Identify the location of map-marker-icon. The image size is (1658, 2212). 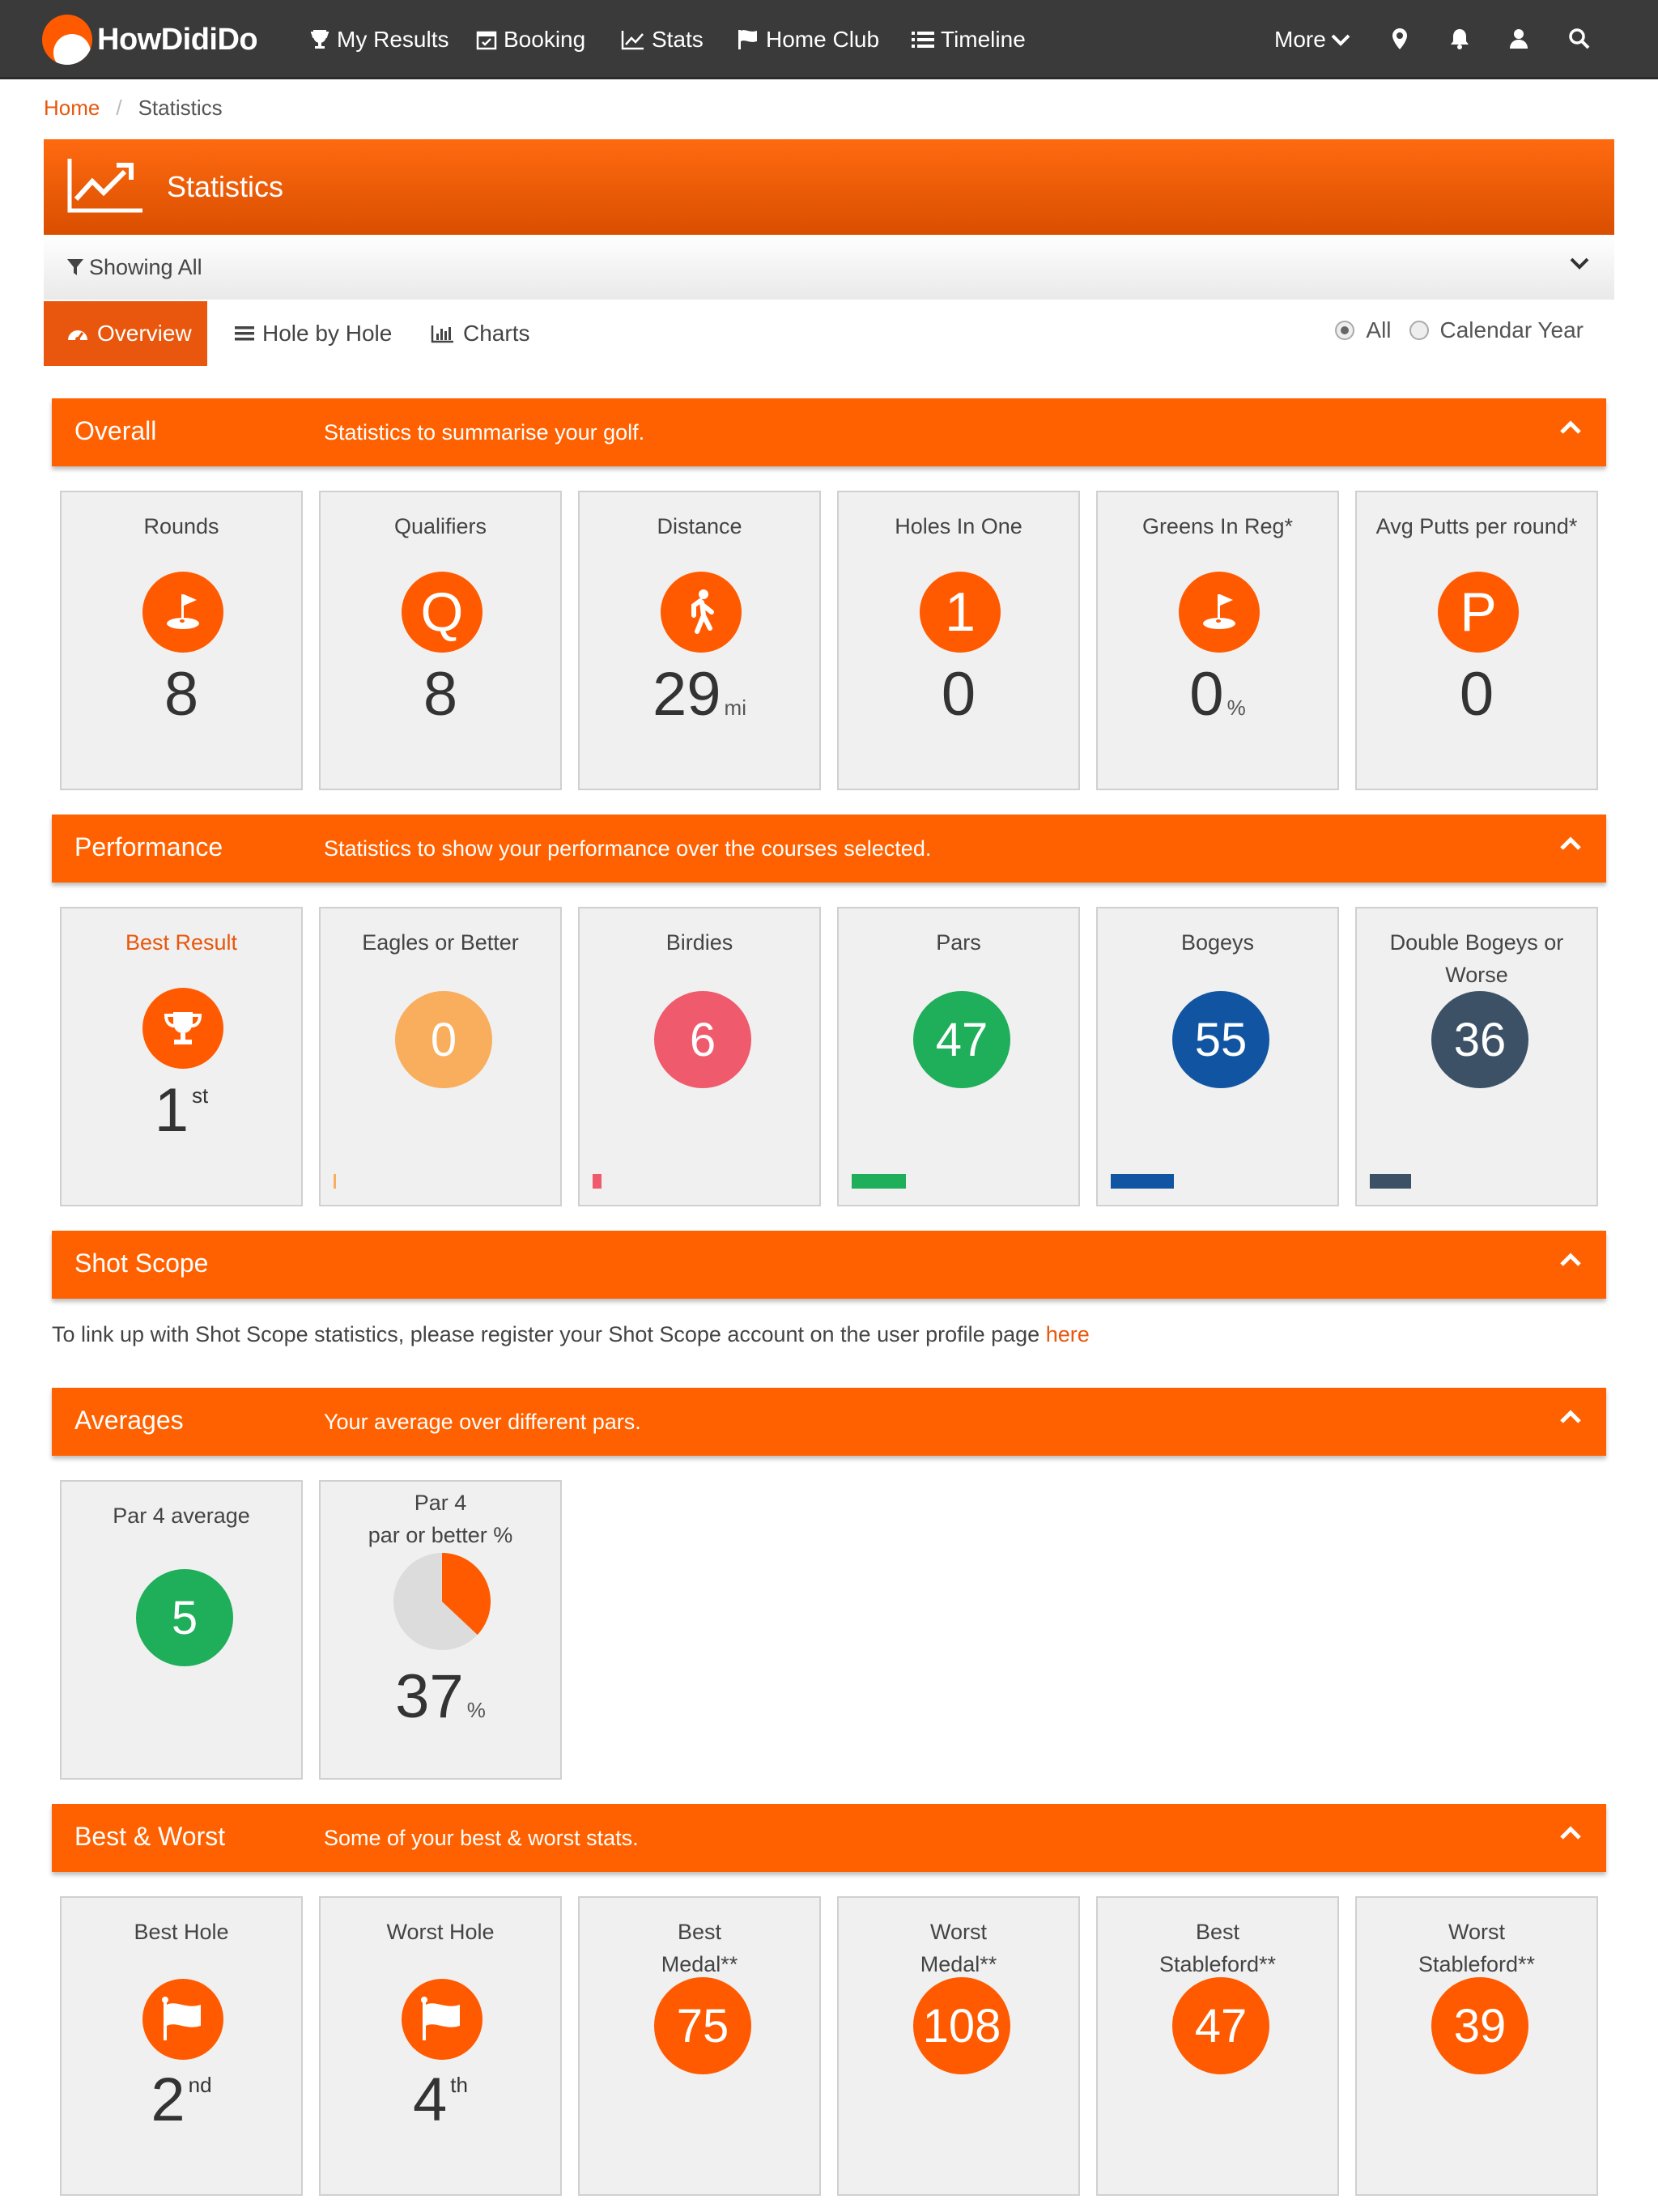
(1399, 38).